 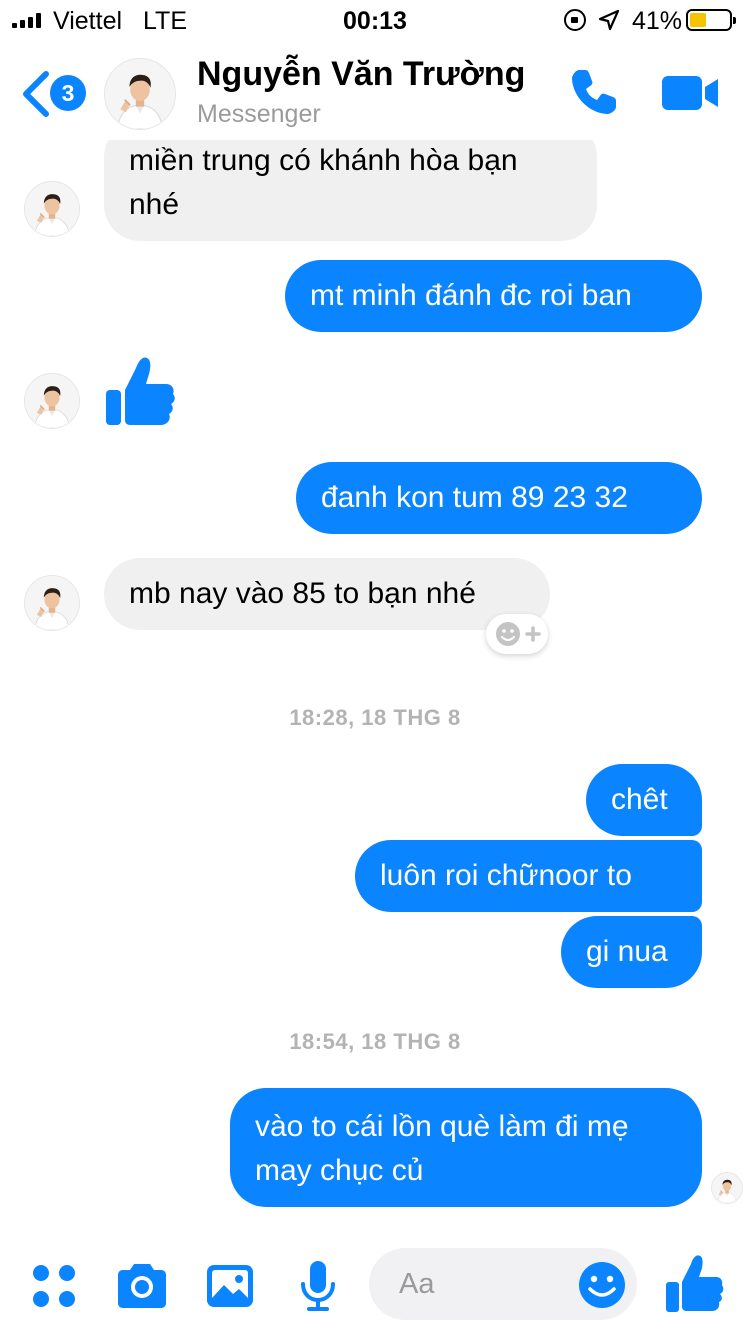 I want to click on message-input-wrapper, so click(x=503, y=1284).